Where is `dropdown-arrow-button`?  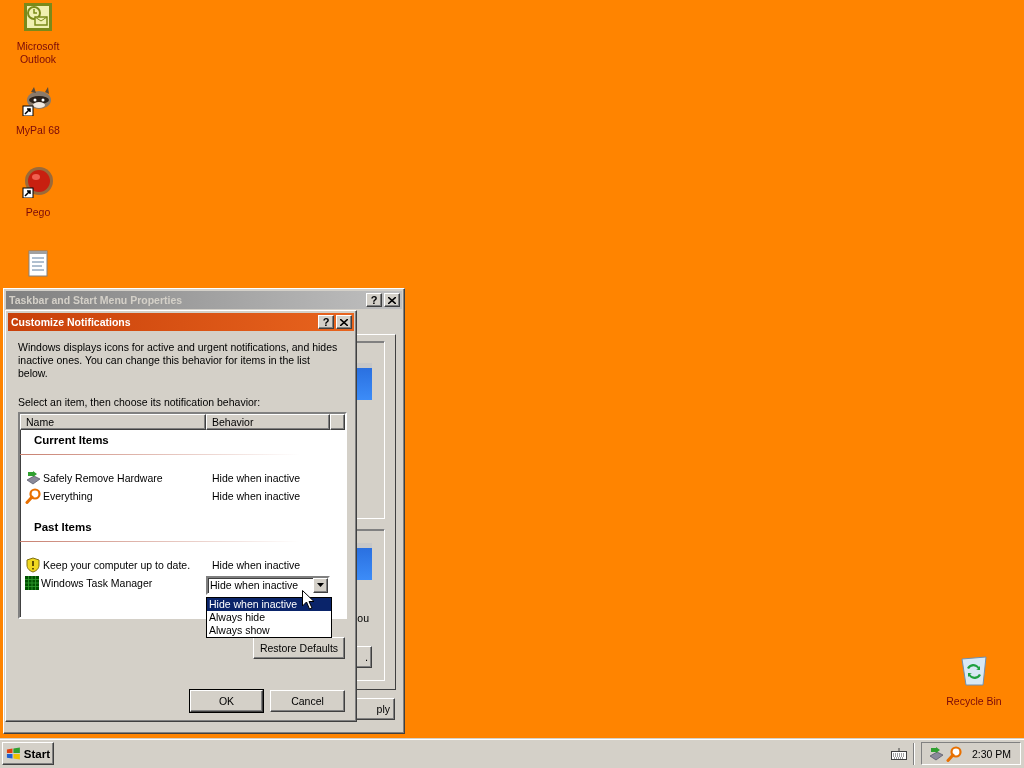 dropdown-arrow-button is located at coordinates (320, 585).